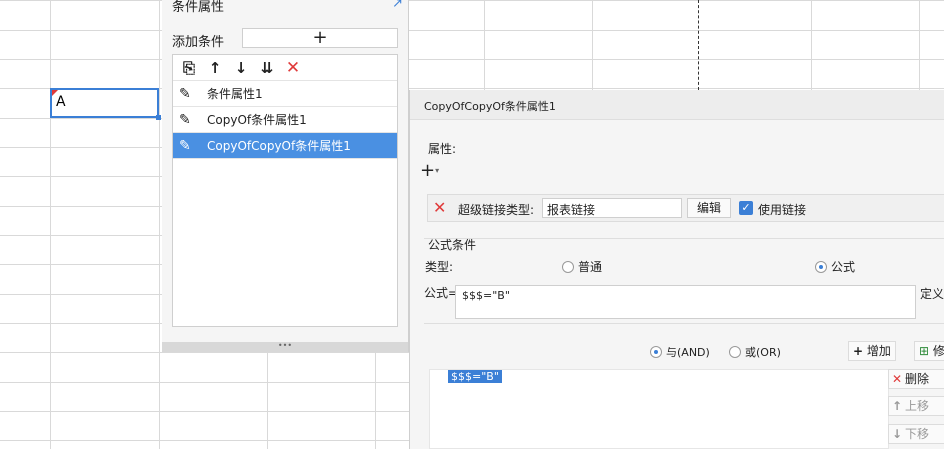 The image size is (944, 449). What do you see at coordinates (677, 105) in the screenshot?
I see `dialog-title: CopyOfCopyOf条件属性1` at bounding box center [677, 105].